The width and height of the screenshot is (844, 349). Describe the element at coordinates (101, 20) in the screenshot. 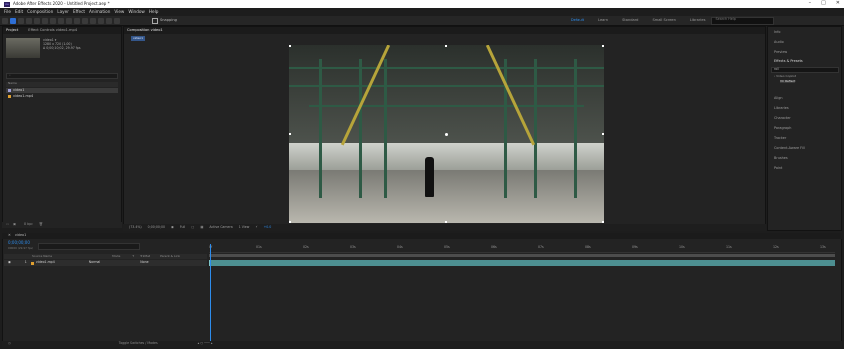

I see `eraser-tool-icon` at that location.